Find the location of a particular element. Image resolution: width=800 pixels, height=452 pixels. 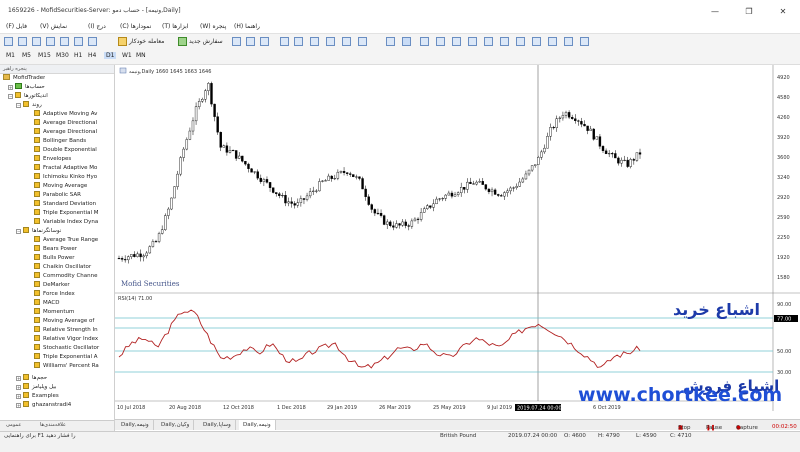

chart-tab-active: Daily,ونیمه is located at coordinates (257, 425).